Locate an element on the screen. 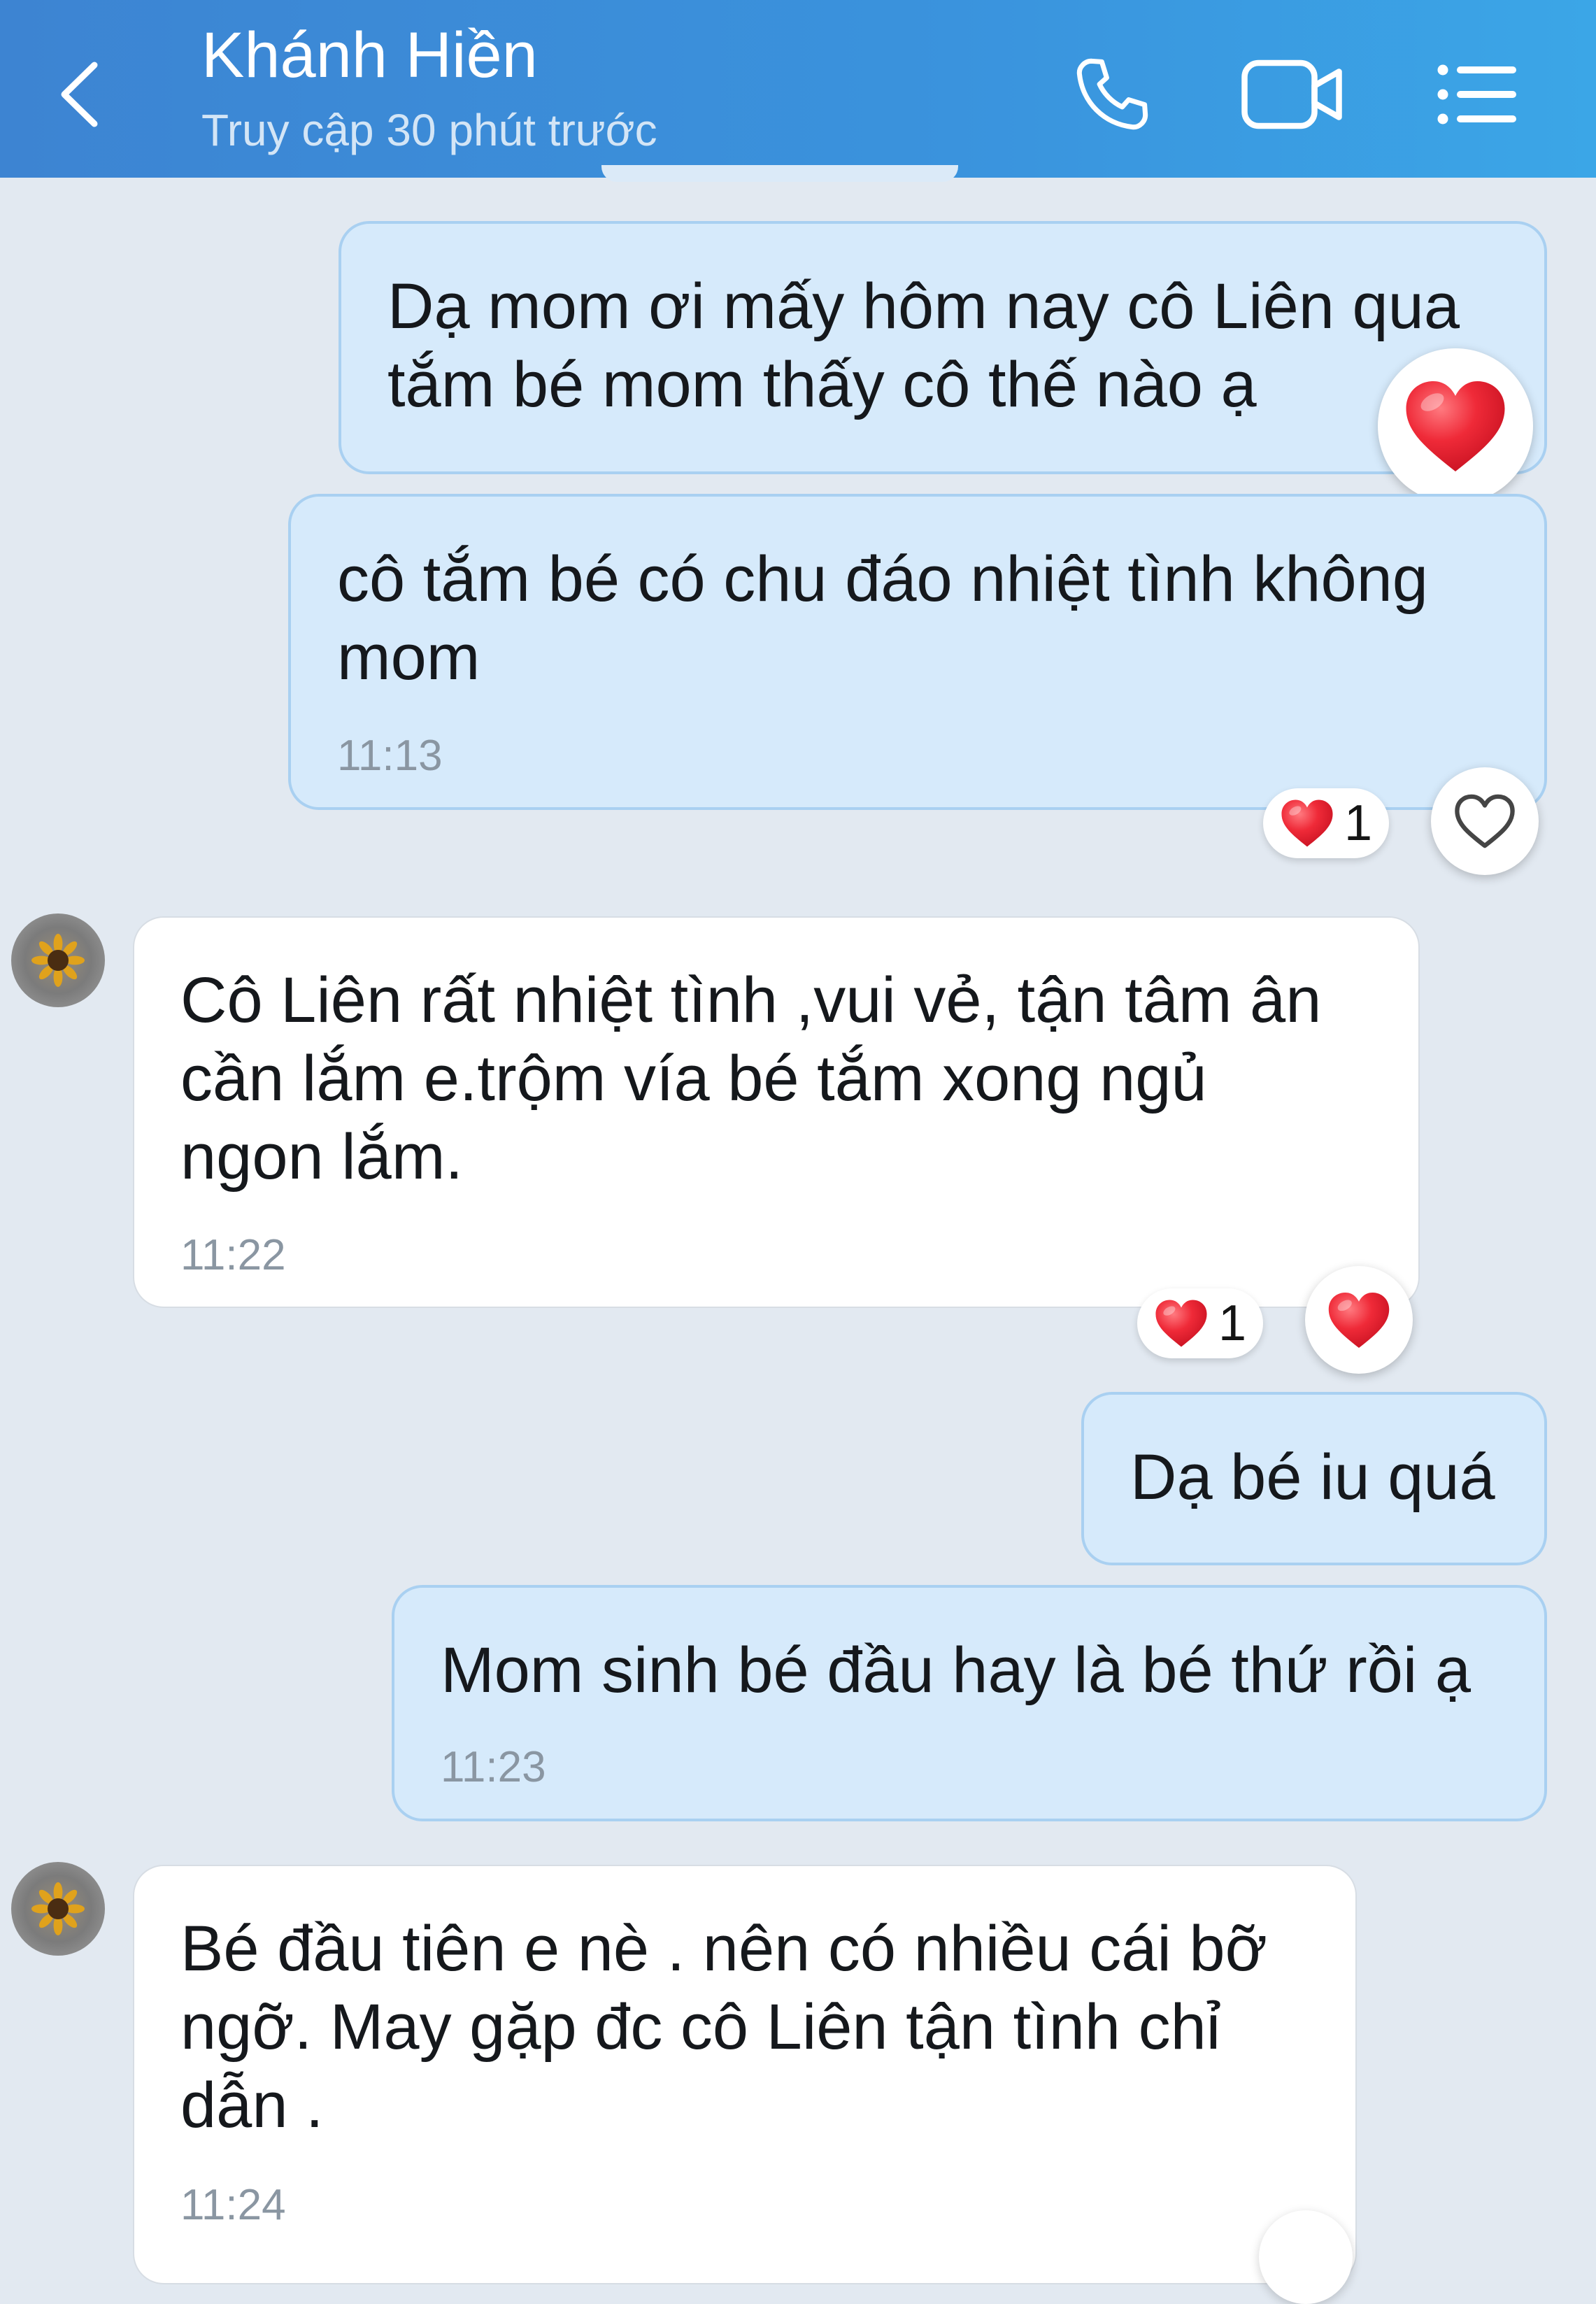  message-time: 11:23 is located at coordinates (493, 1767).